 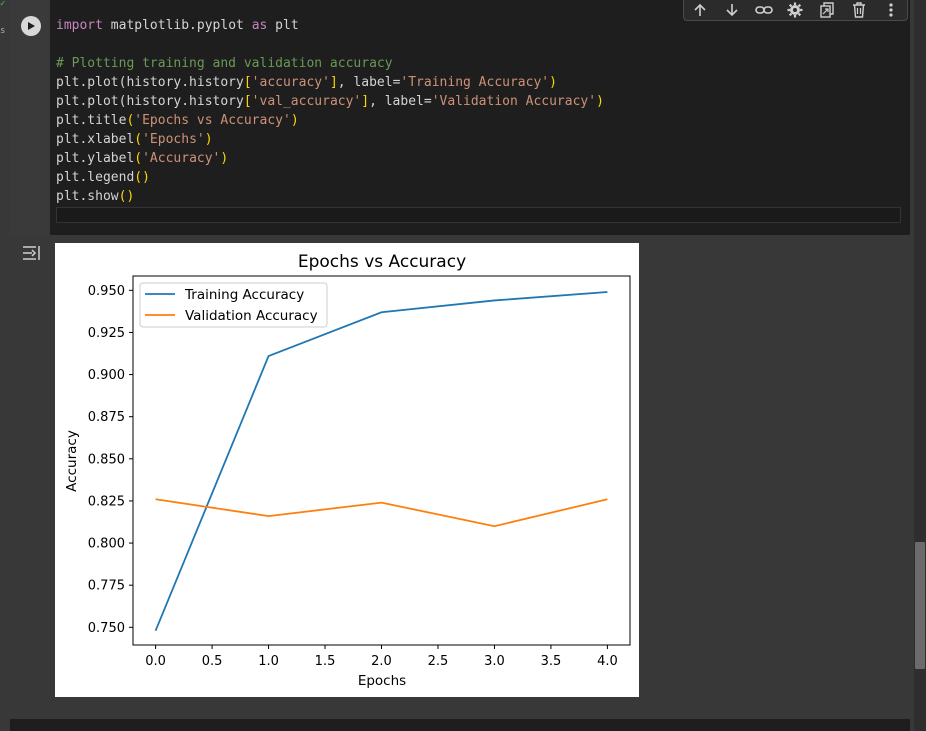 I want to click on x-tick-label: 2.5, so click(x=438, y=661).